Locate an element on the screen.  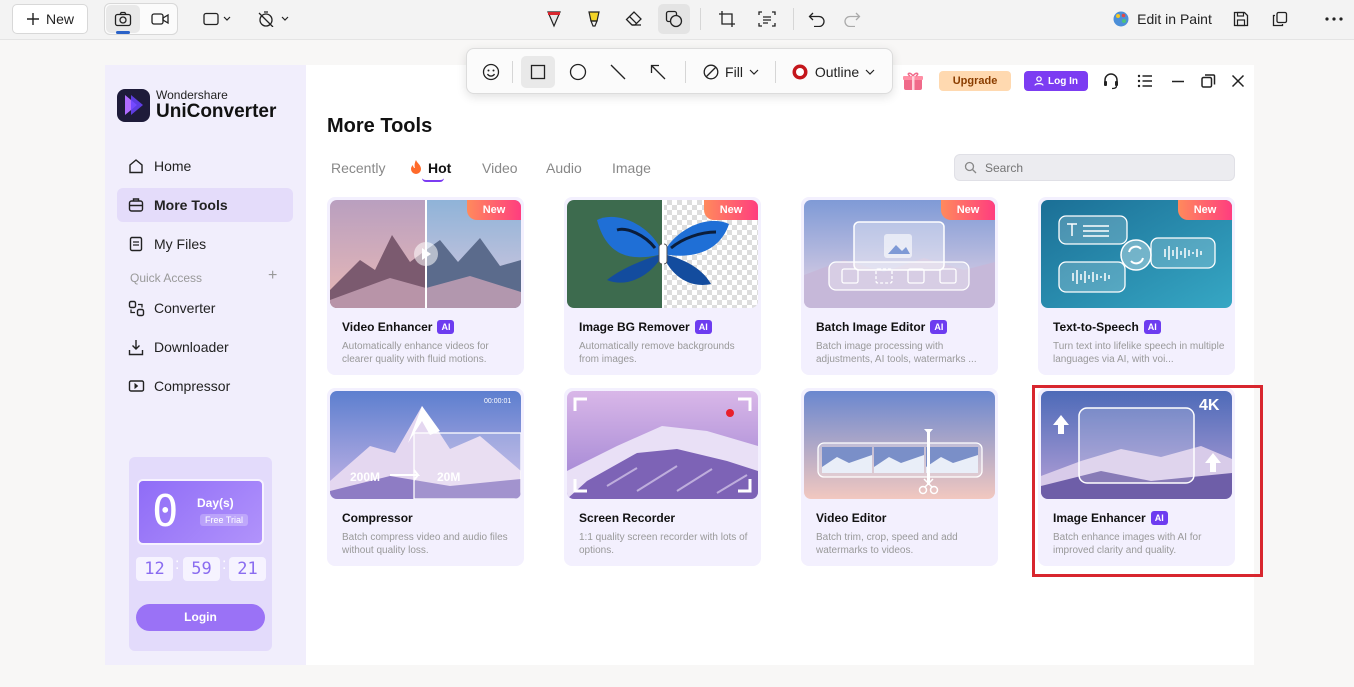
restore-window-icon is located at coordinates (1208, 81).